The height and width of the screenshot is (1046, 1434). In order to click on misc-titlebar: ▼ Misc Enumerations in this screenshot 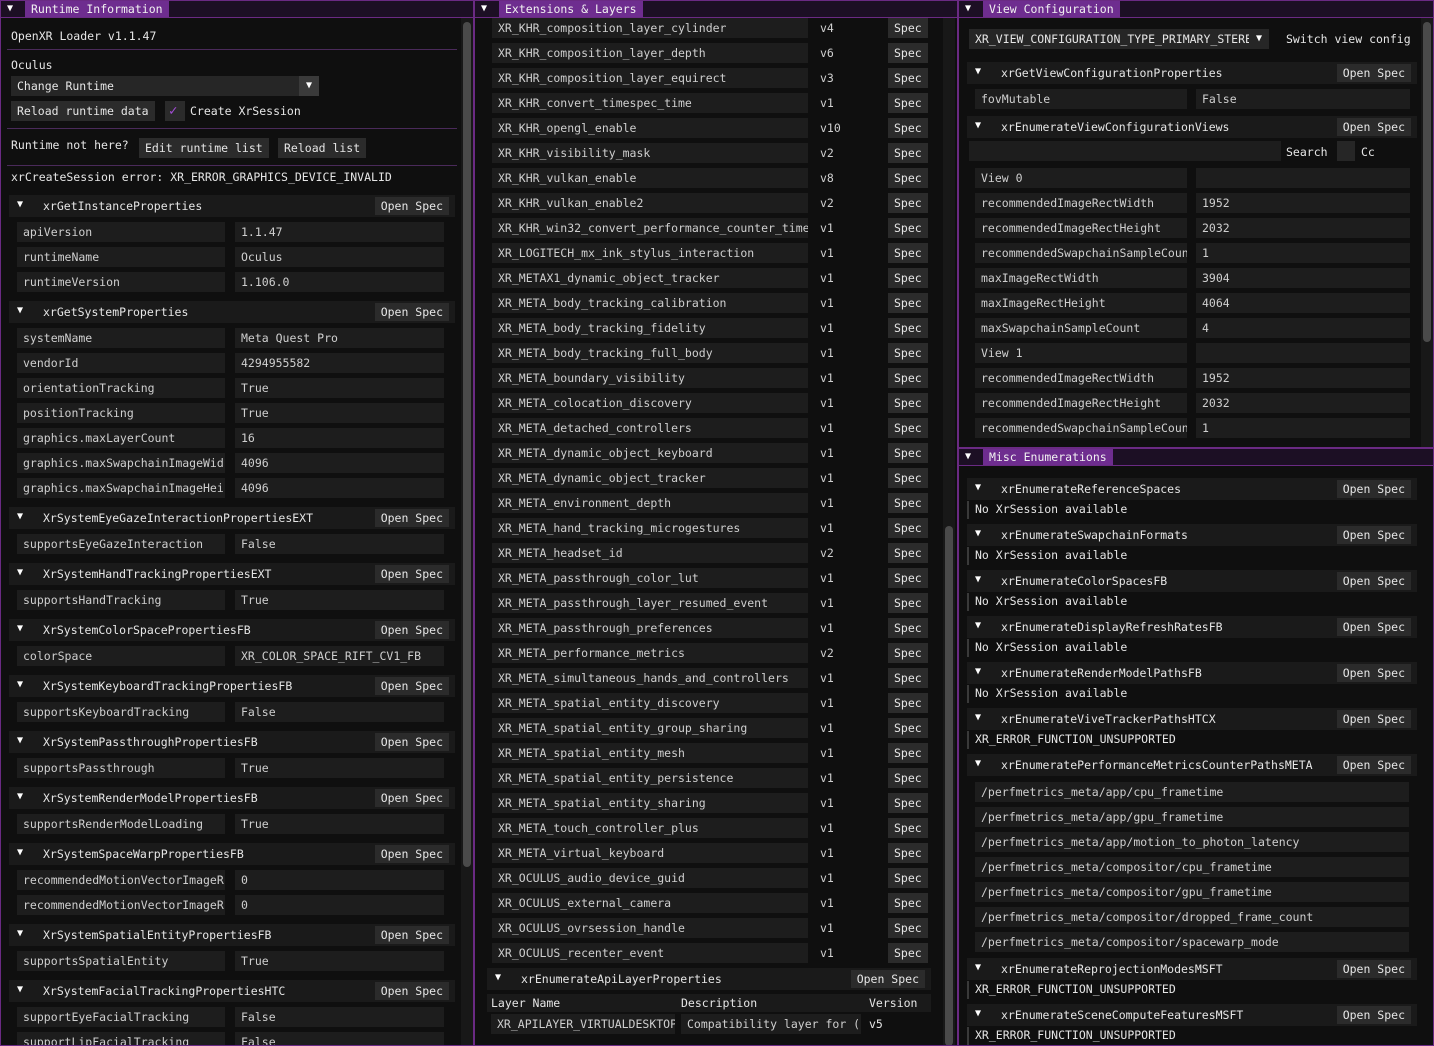, I will do `click(1196, 457)`.